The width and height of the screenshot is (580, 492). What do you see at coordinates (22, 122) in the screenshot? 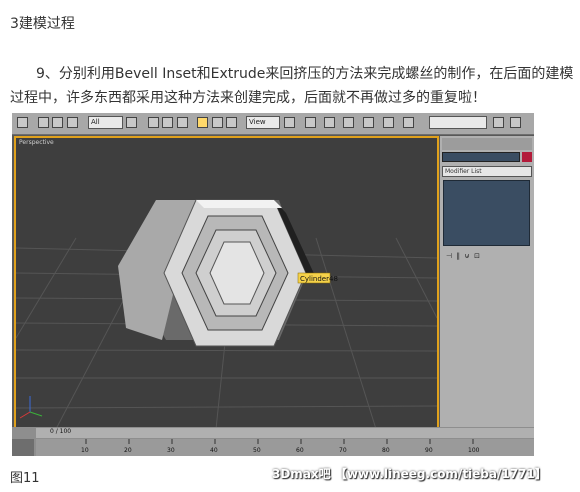
I see `undo-icon` at bounding box center [22, 122].